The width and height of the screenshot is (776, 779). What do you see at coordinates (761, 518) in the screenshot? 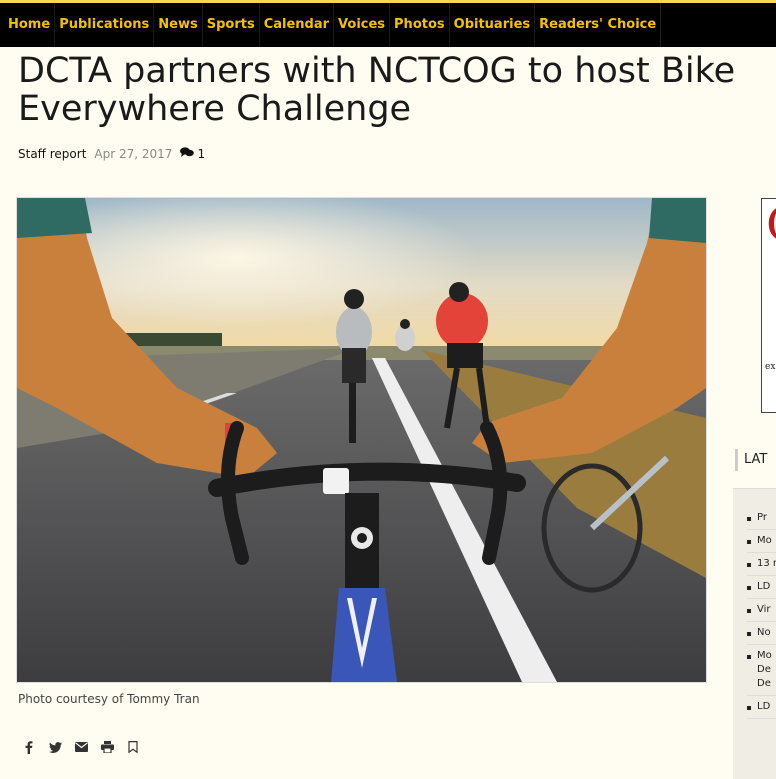
I see `latest-news-item: Pr` at bounding box center [761, 518].